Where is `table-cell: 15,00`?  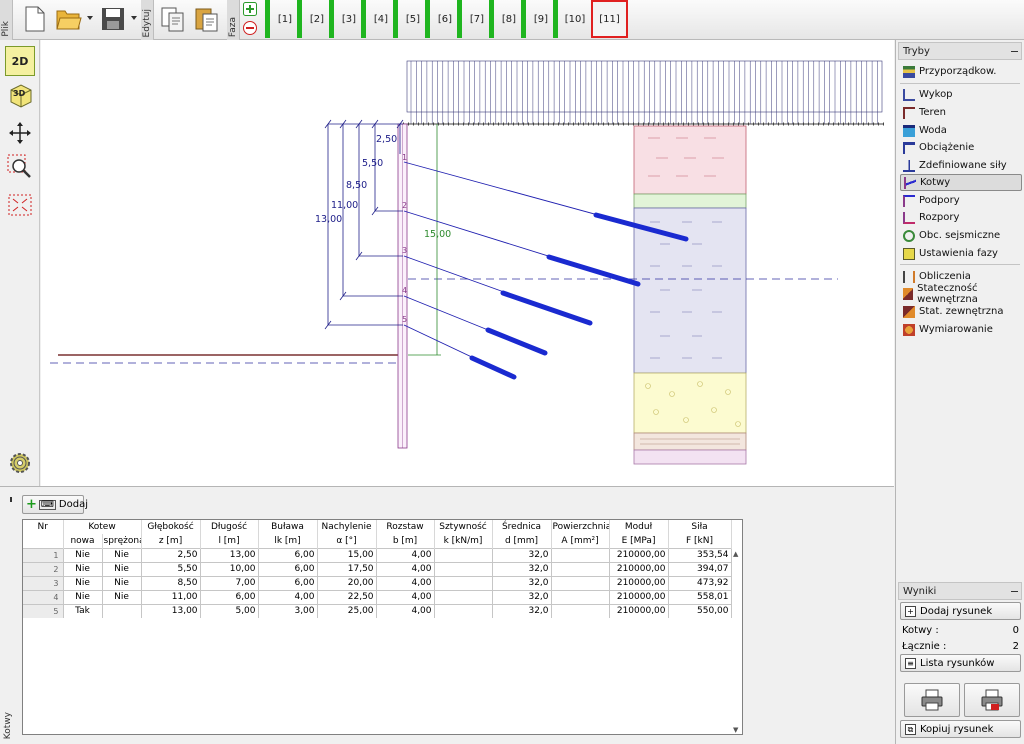
table-cell: 15,00 is located at coordinates (347, 554).